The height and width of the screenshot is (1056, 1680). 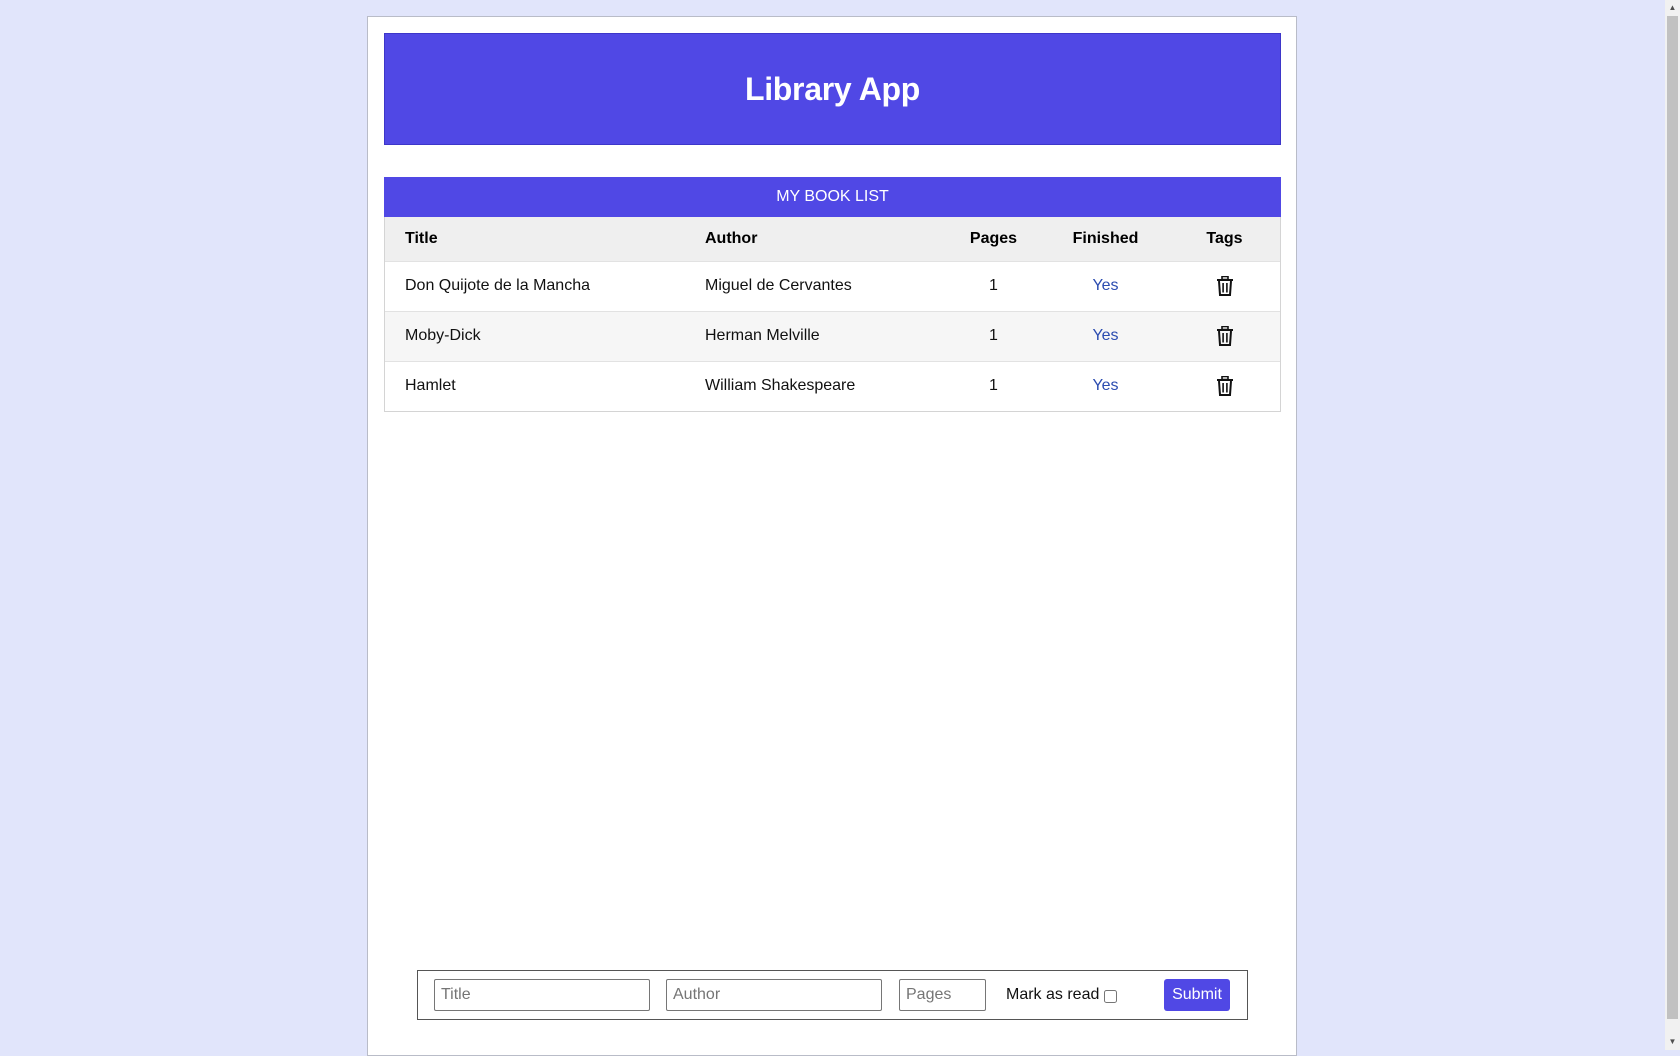 I want to click on column-header-pages: Pages, so click(x=993, y=238).